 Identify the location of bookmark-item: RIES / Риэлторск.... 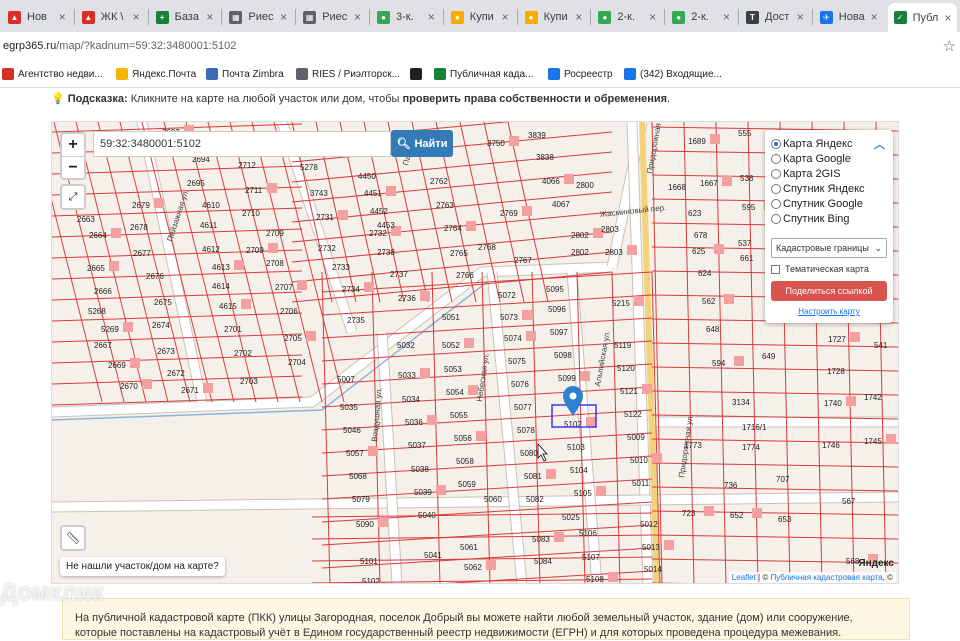
(348, 74).